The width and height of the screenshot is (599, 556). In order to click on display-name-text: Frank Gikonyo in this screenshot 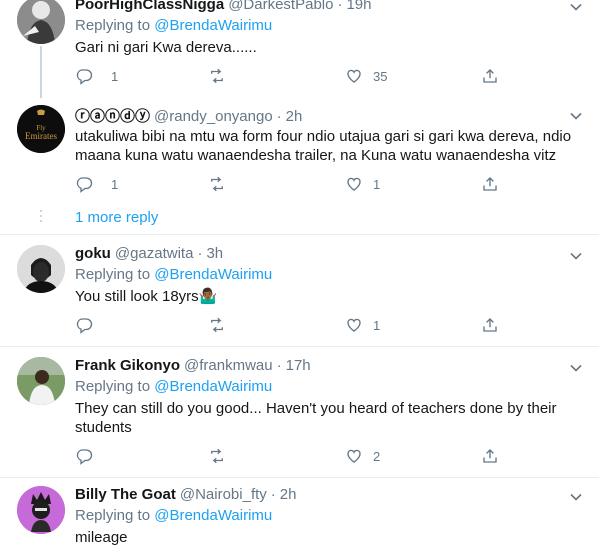, I will do `click(127, 365)`.